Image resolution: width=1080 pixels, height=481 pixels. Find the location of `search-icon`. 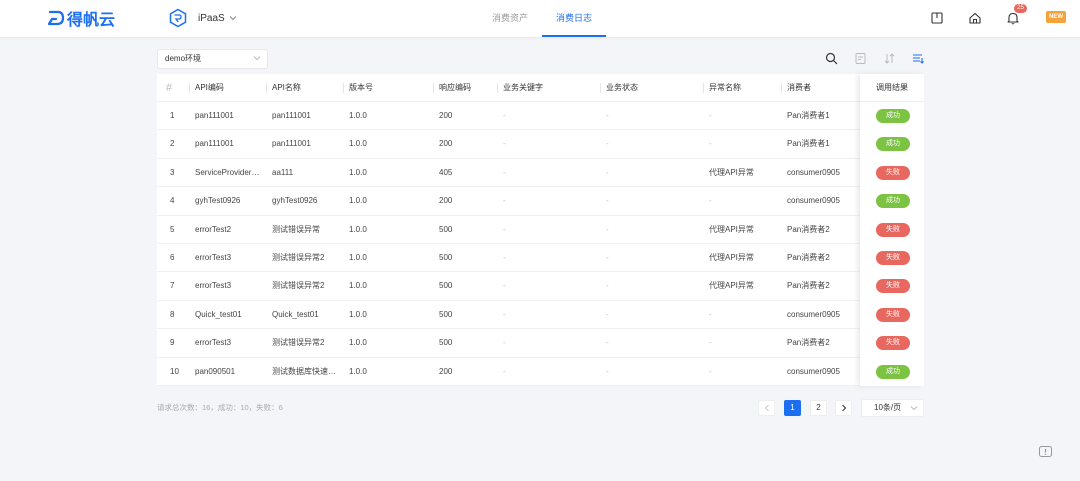

search-icon is located at coordinates (831, 58).